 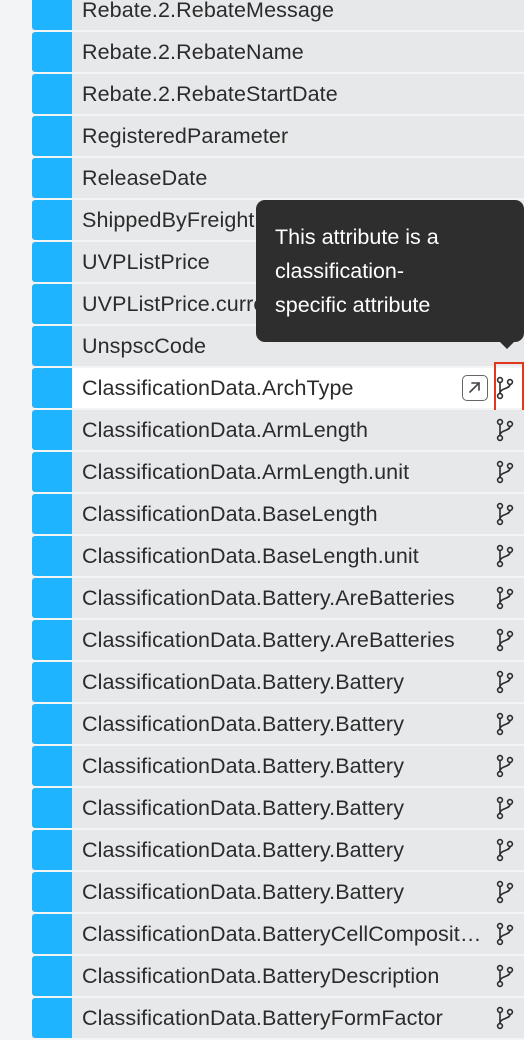 What do you see at coordinates (340, 271) in the screenshot?
I see `tooltip-text-line: classification-` at bounding box center [340, 271].